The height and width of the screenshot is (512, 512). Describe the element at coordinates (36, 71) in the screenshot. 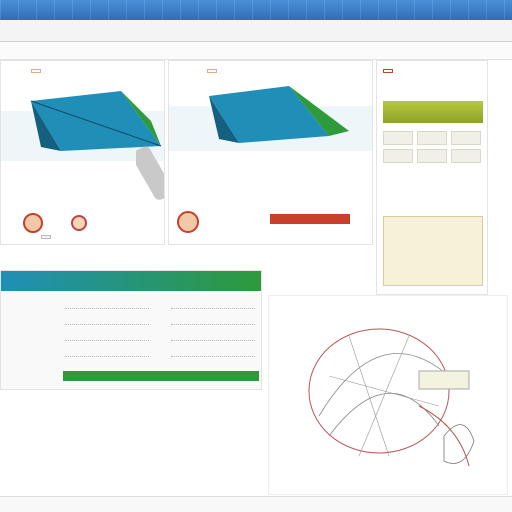

I see `left-card-title` at that location.